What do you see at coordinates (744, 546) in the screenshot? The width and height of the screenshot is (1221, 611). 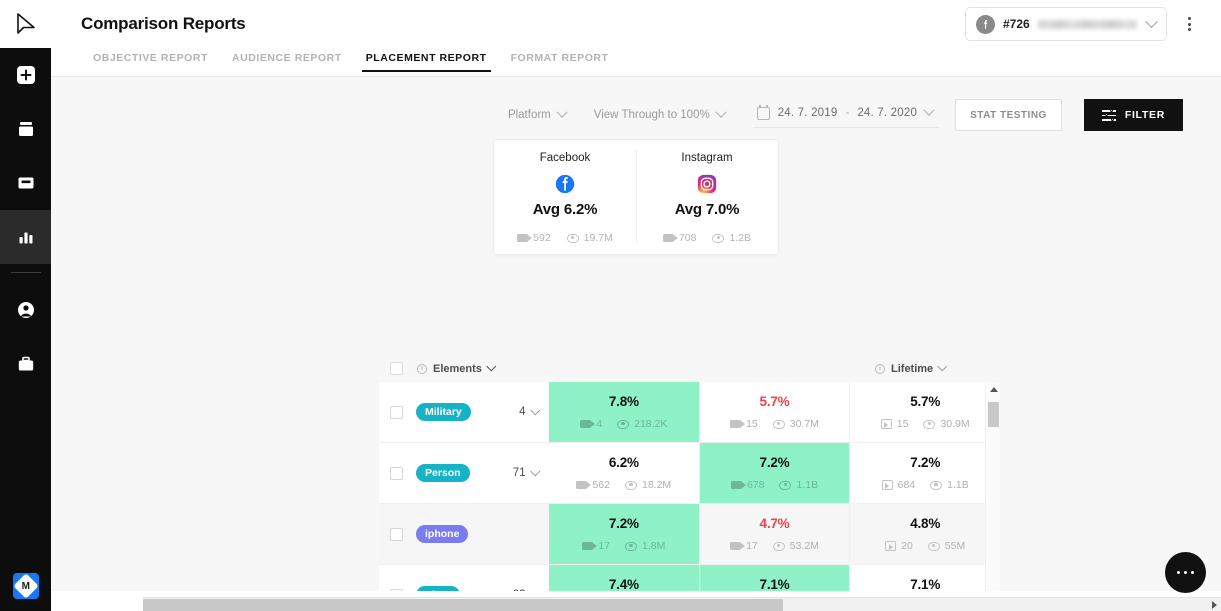 I see `metric-count: 17` at bounding box center [744, 546].